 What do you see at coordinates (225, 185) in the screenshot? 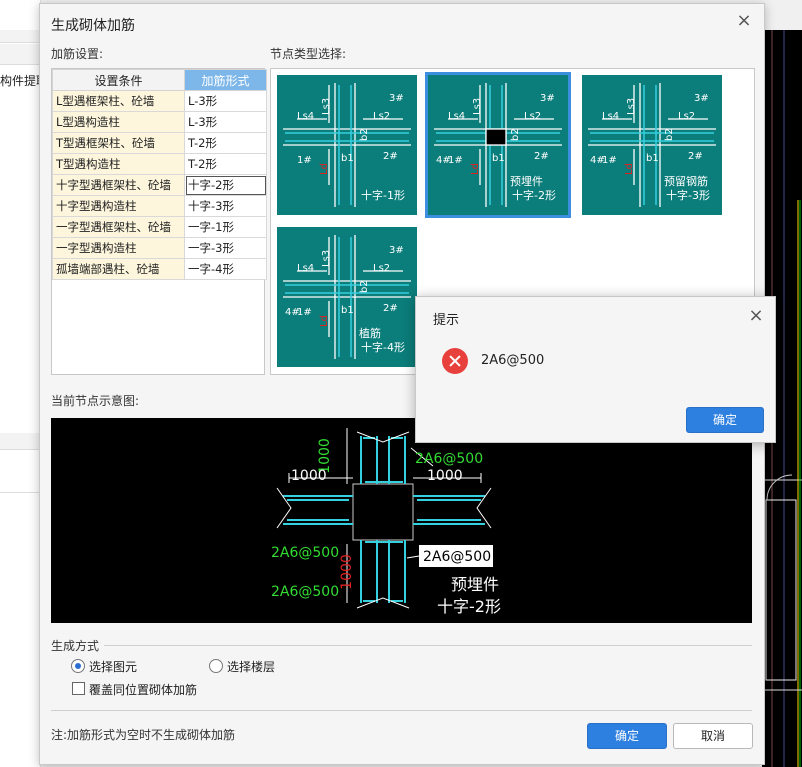
I see `form-cell-selected: 十字-2形` at bounding box center [225, 185].